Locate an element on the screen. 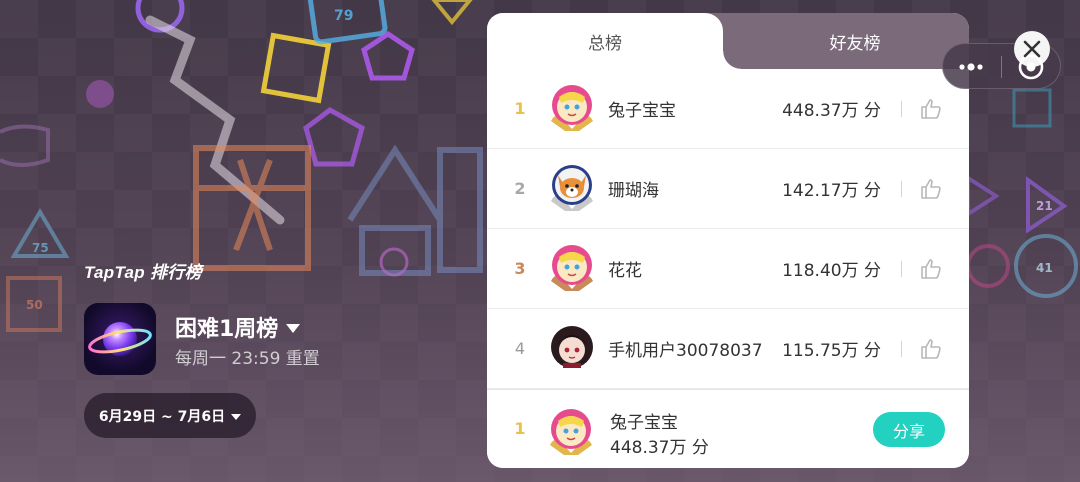 The image size is (1080, 482). my-player-name: 兔子宝宝 is located at coordinates (644, 423).